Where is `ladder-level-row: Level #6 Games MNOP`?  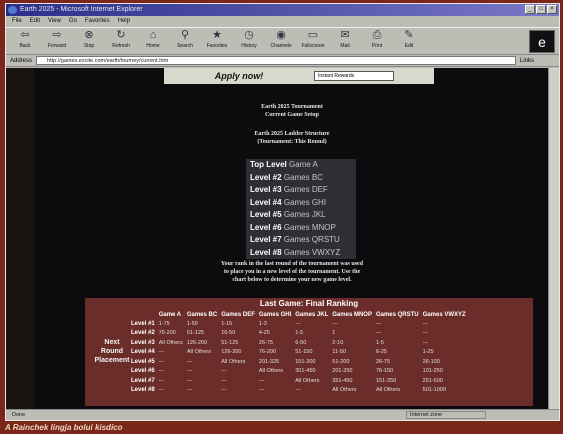 ladder-level-row: Level #6 Games MNOP is located at coordinates (301, 228).